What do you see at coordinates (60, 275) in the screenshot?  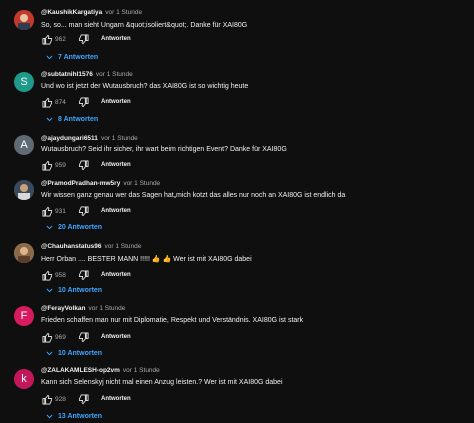 I see `like-count: 958` at bounding box center [60, 275].